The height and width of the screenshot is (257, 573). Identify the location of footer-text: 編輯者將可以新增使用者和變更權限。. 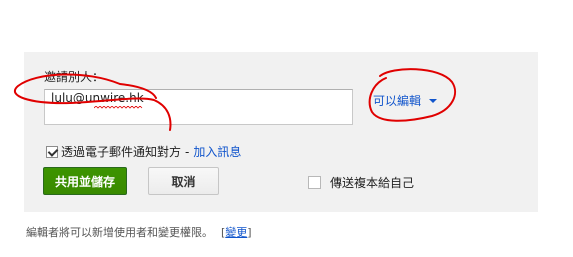
(119, 232).